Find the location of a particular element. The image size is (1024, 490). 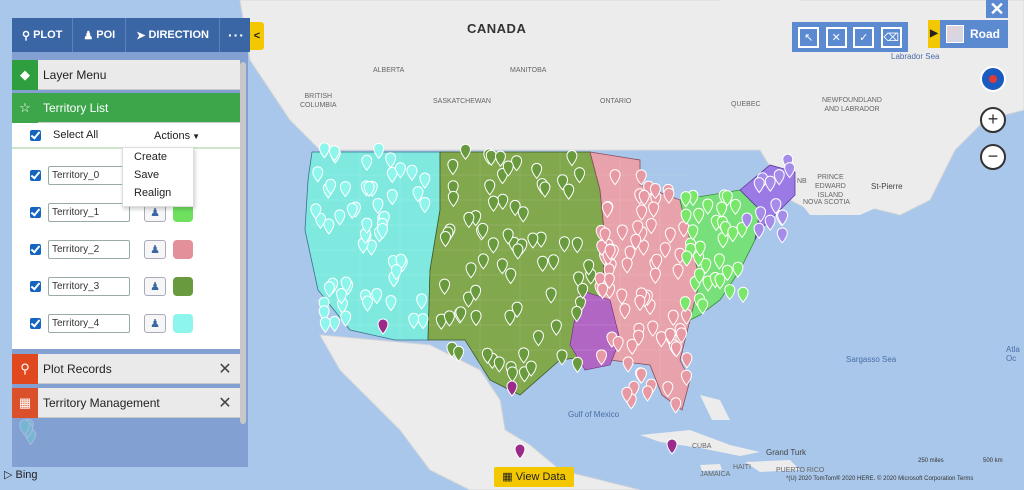

select-all-checkbox is located at coordinates (35, 135).